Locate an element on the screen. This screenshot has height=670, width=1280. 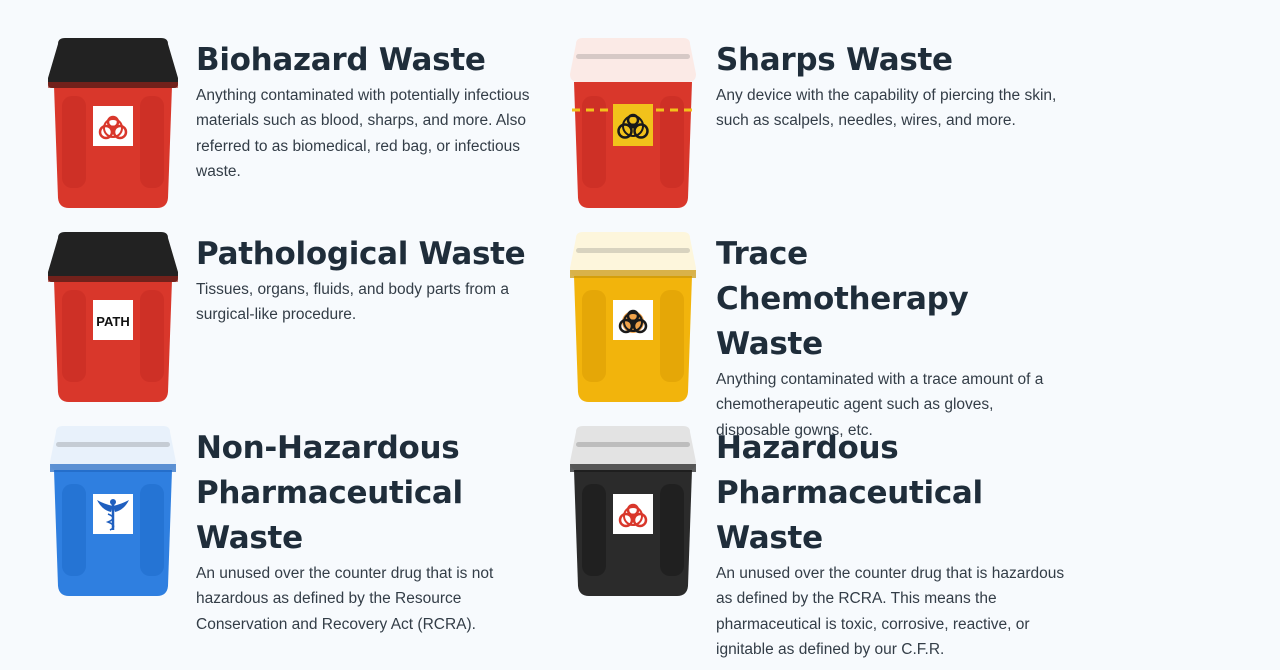
blue-bin-illustration is located at coordinates (113, 512).